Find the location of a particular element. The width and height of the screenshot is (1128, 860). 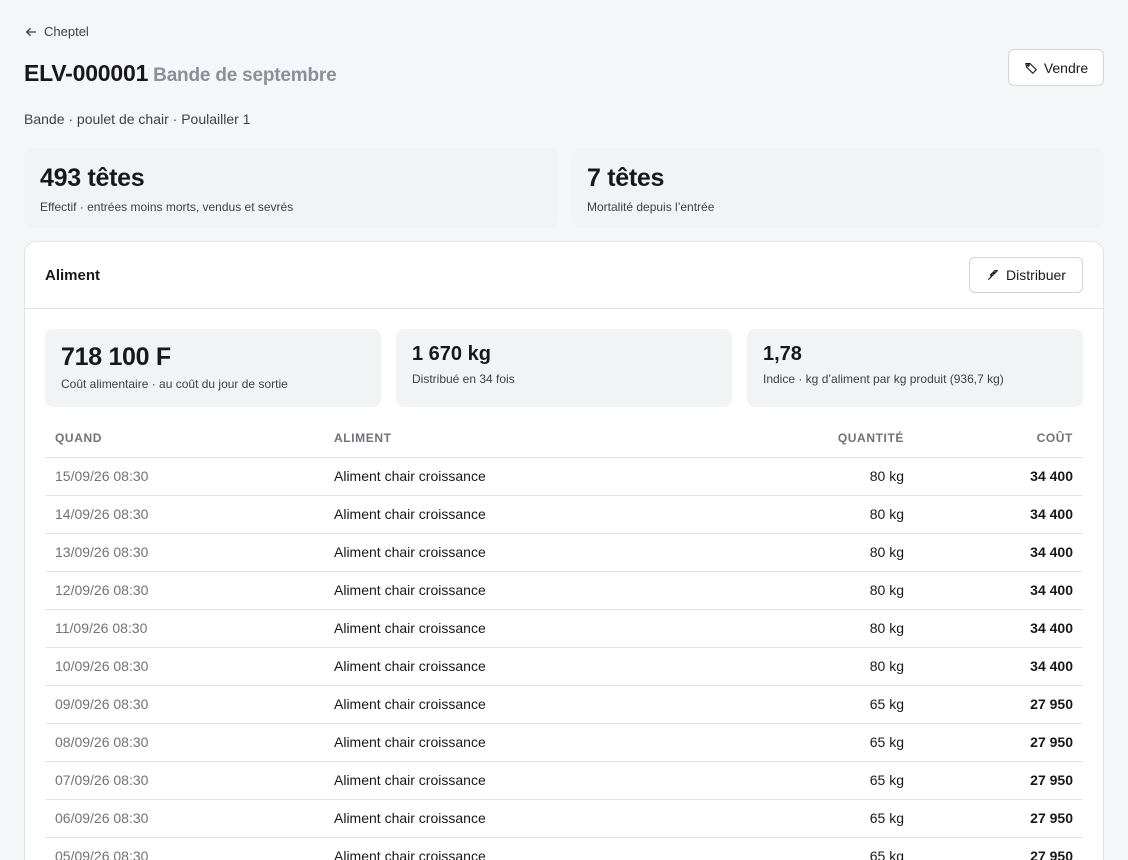

feed-table-header: Quand Aliment Quantité Coût is located at coordinates (564, 438).